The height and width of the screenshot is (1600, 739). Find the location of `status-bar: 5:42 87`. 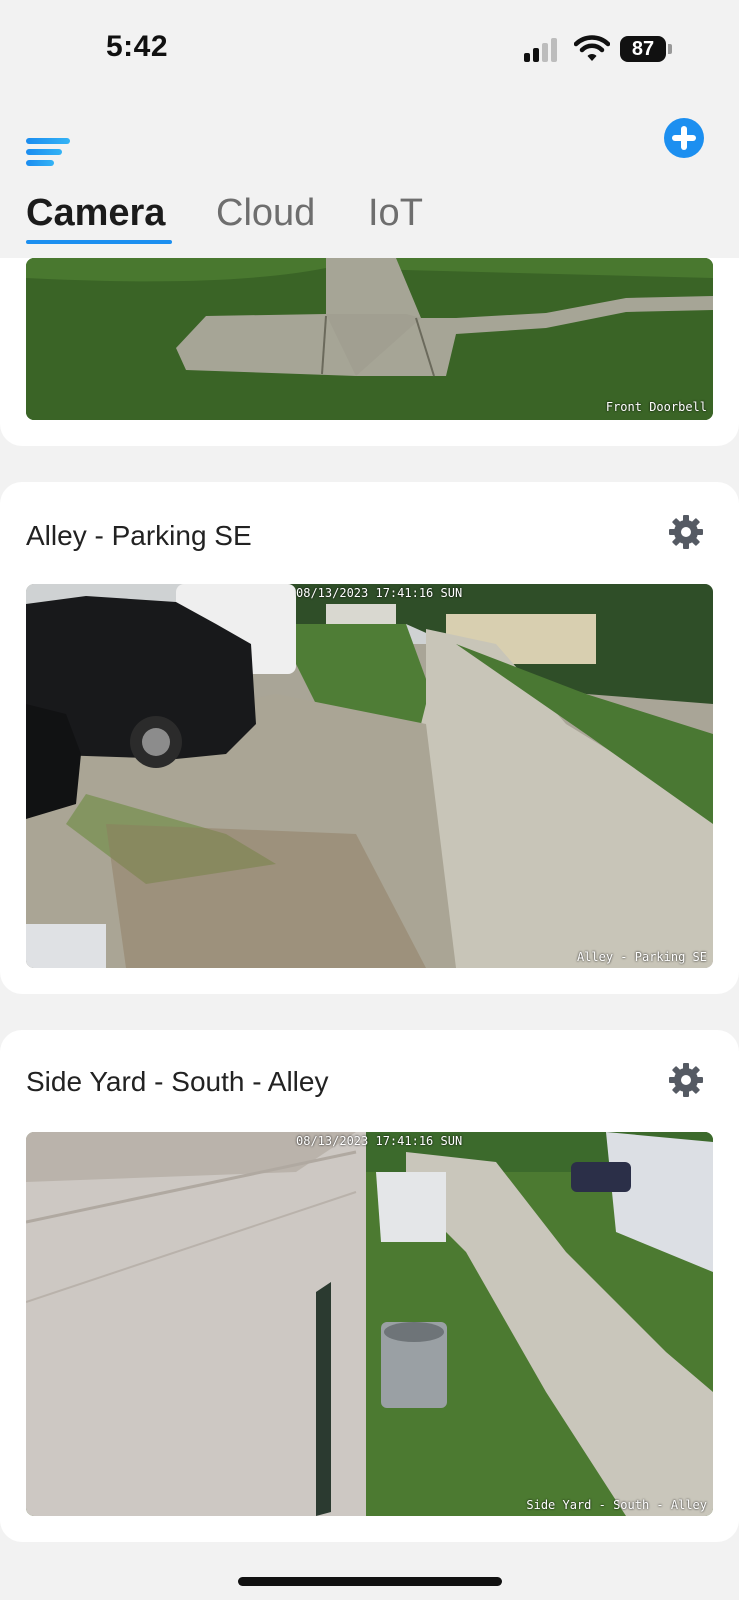

status-bar: 5:42 87 is located at coordinates (369, 50).